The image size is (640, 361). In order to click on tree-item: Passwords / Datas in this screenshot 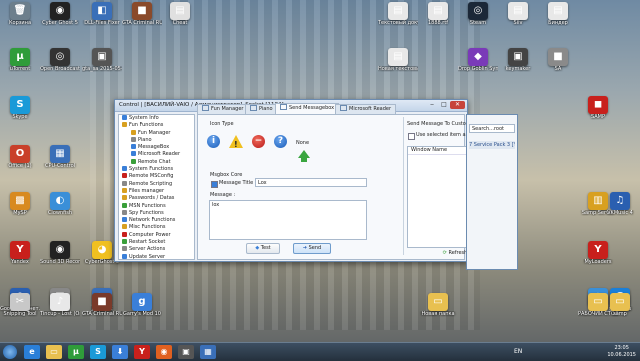, I will do `click(156, 198)`.